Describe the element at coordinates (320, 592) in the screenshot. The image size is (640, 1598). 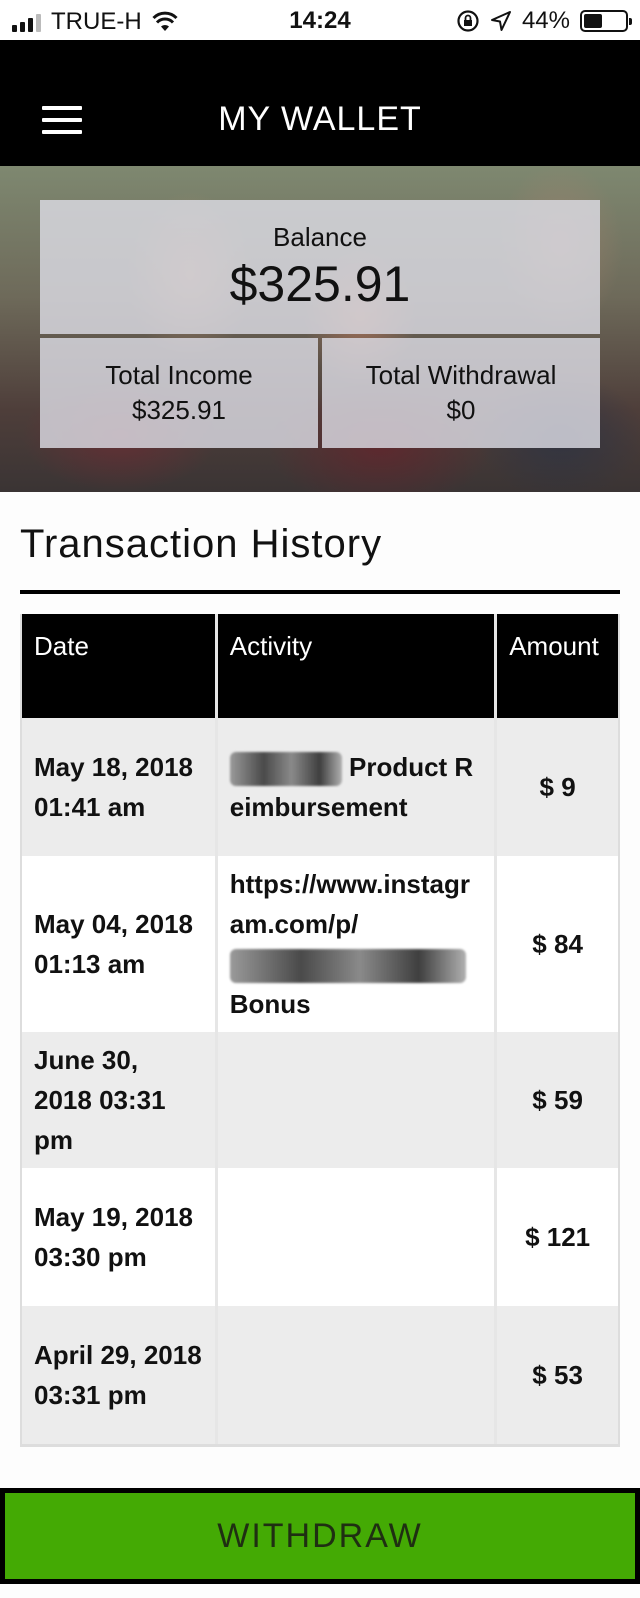
I see `section-divider` at that location.